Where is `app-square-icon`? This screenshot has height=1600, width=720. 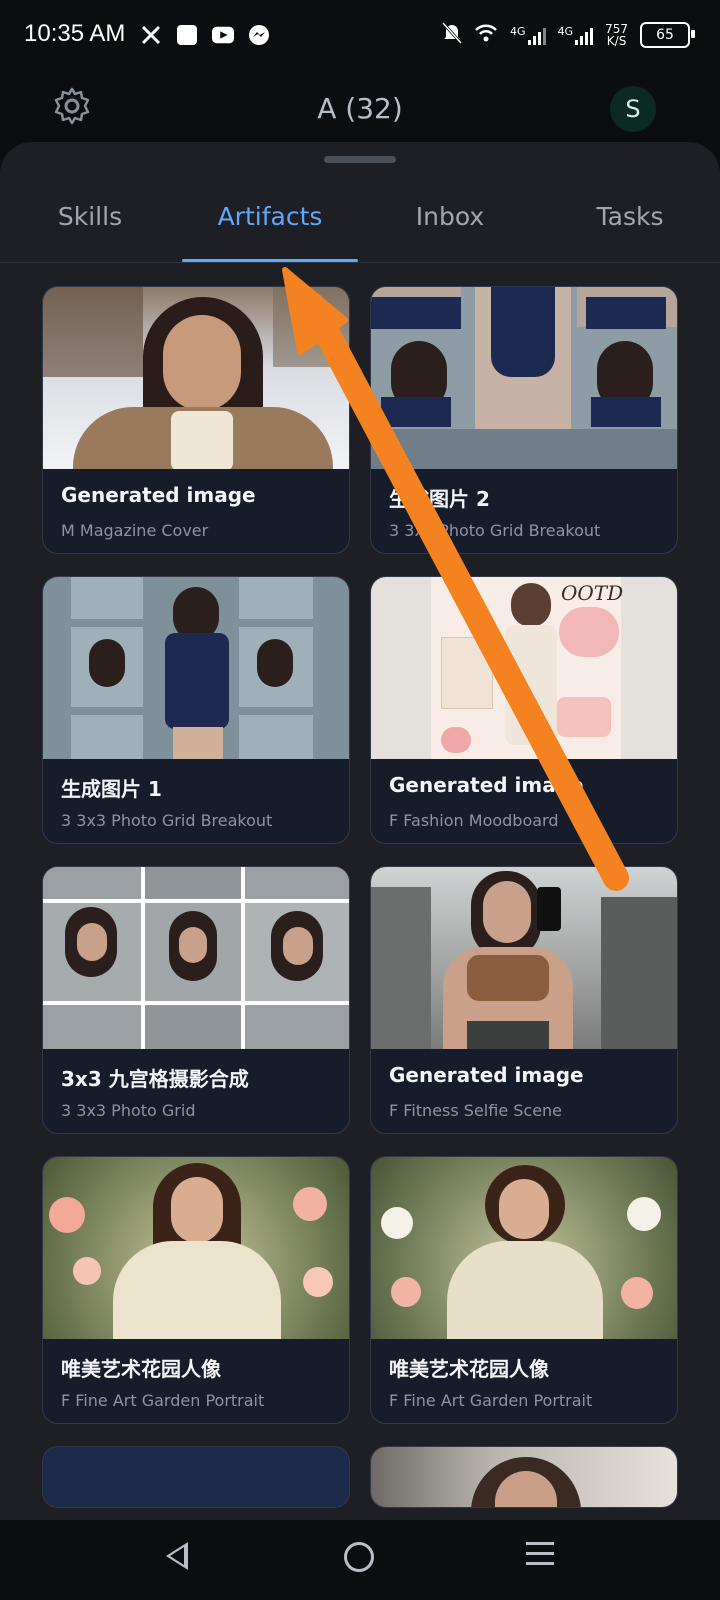 app-square-icon is located at coordinates (187, 35).